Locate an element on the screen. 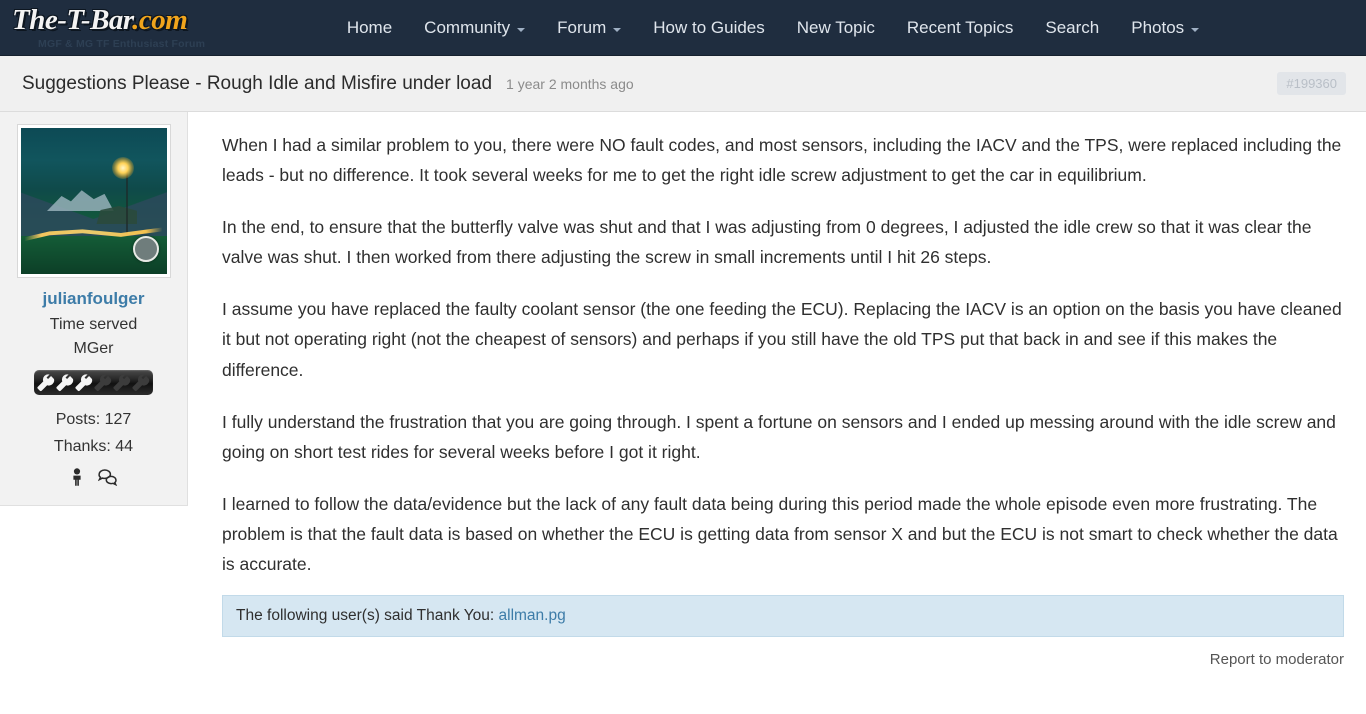 Image resolution: width=1366 pixels, height=714 pixels. author-thanks-count: Thanks: 44 is located at coordinates (93, 446).